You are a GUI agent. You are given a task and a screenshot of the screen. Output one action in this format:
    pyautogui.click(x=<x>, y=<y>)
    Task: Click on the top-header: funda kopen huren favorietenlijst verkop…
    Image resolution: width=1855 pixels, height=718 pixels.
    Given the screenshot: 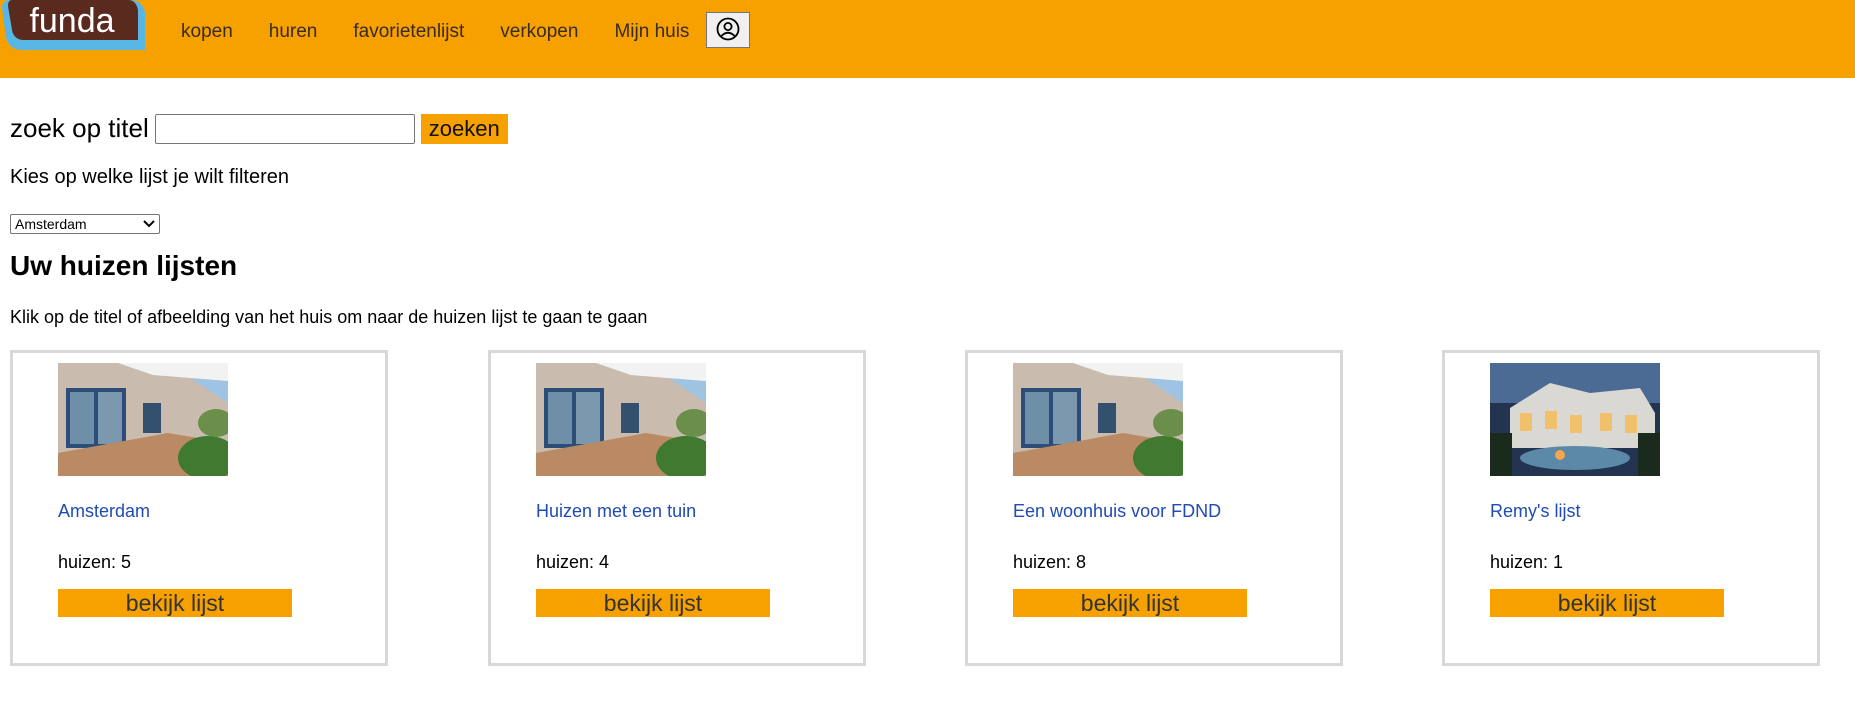 What is the action you would take?
    pyautogui.click(x=927, y=39)
    